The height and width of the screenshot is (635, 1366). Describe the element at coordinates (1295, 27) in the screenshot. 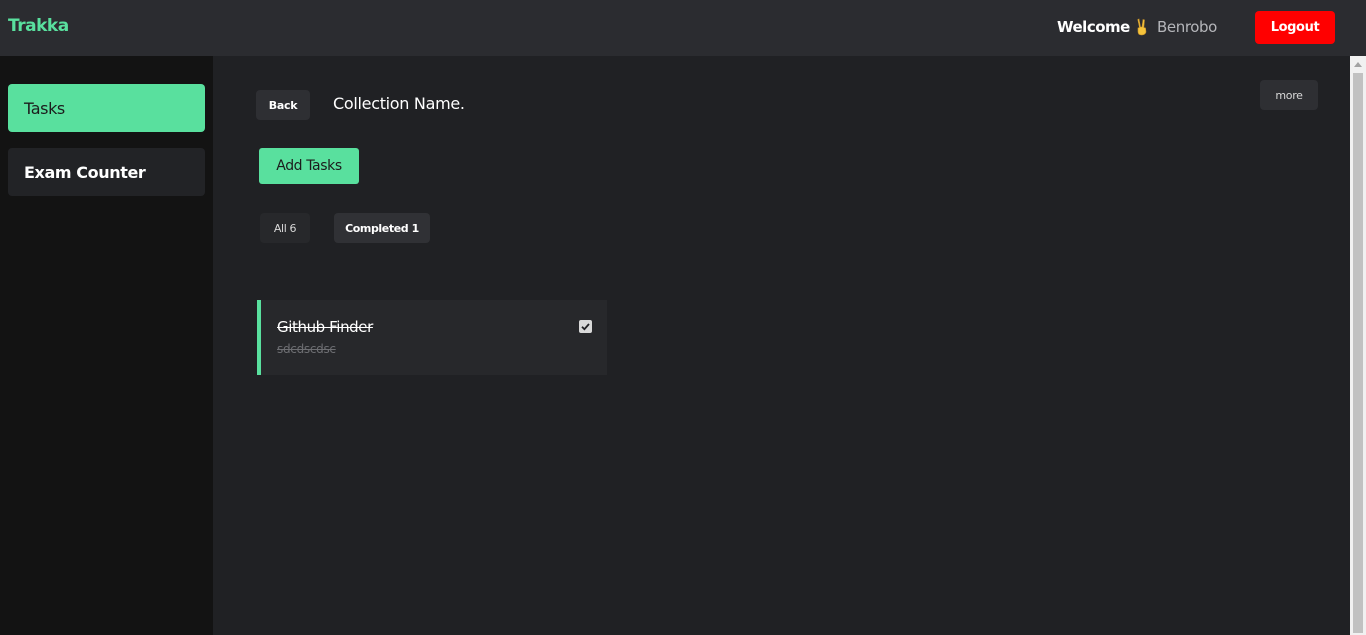

I see `logout-button: Logout` at that location.